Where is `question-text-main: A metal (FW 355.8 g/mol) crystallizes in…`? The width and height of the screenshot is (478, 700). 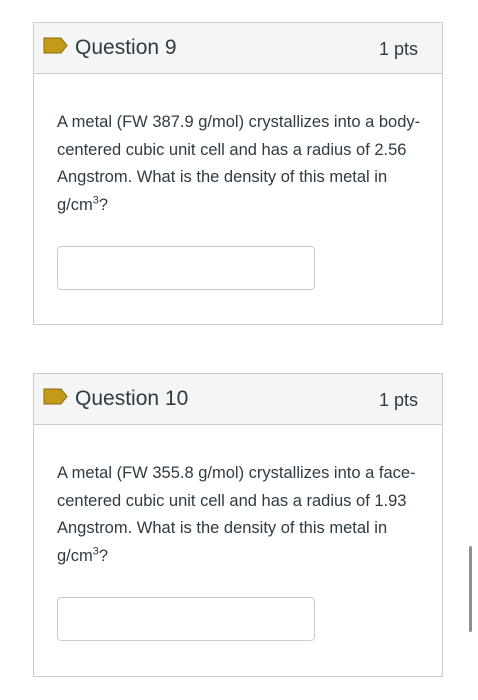
question-text-main: A metal (FW 355.8 g/mol) crystallizes in… is located at coordinates (236, 514).